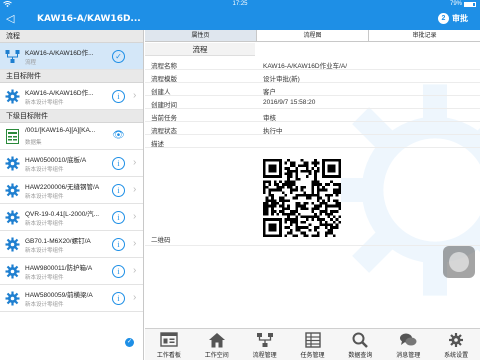 This screenshot has width=480, height=360. What do you see at coordinates (424, 35) in the screenshot?
I see `tab-approval-records: 审批记录` at bounding box center [424, 35].